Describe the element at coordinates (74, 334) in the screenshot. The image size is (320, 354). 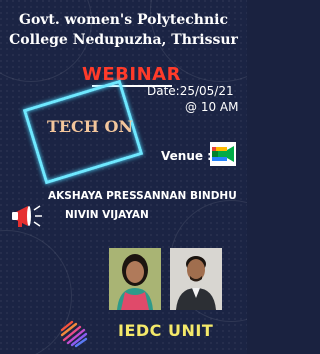
I see `iedc-logo-icon` at that location.